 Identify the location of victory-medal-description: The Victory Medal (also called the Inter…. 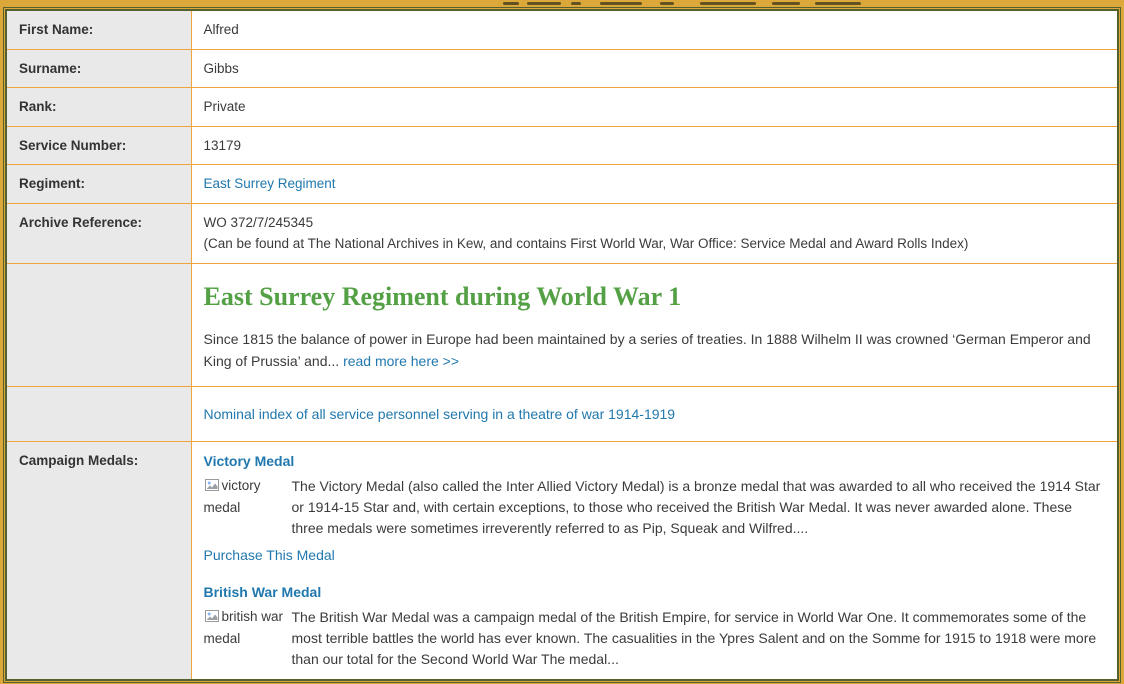
(696, 507).